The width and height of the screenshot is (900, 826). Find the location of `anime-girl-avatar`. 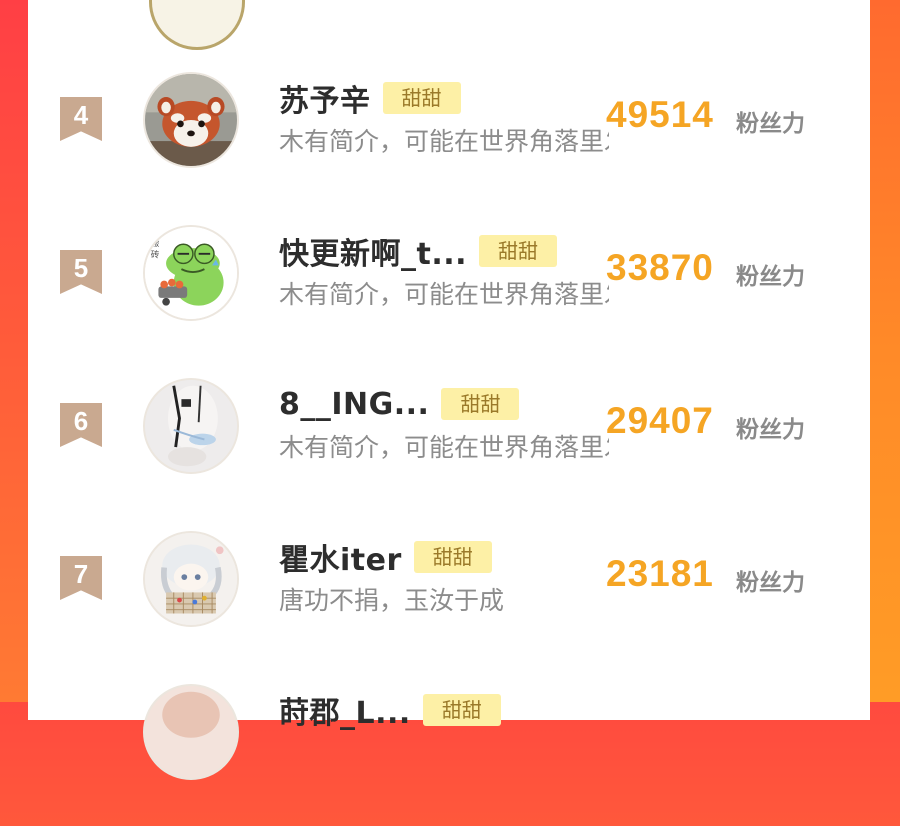

anime-girl-avatar is located at coordinates (191, 579).